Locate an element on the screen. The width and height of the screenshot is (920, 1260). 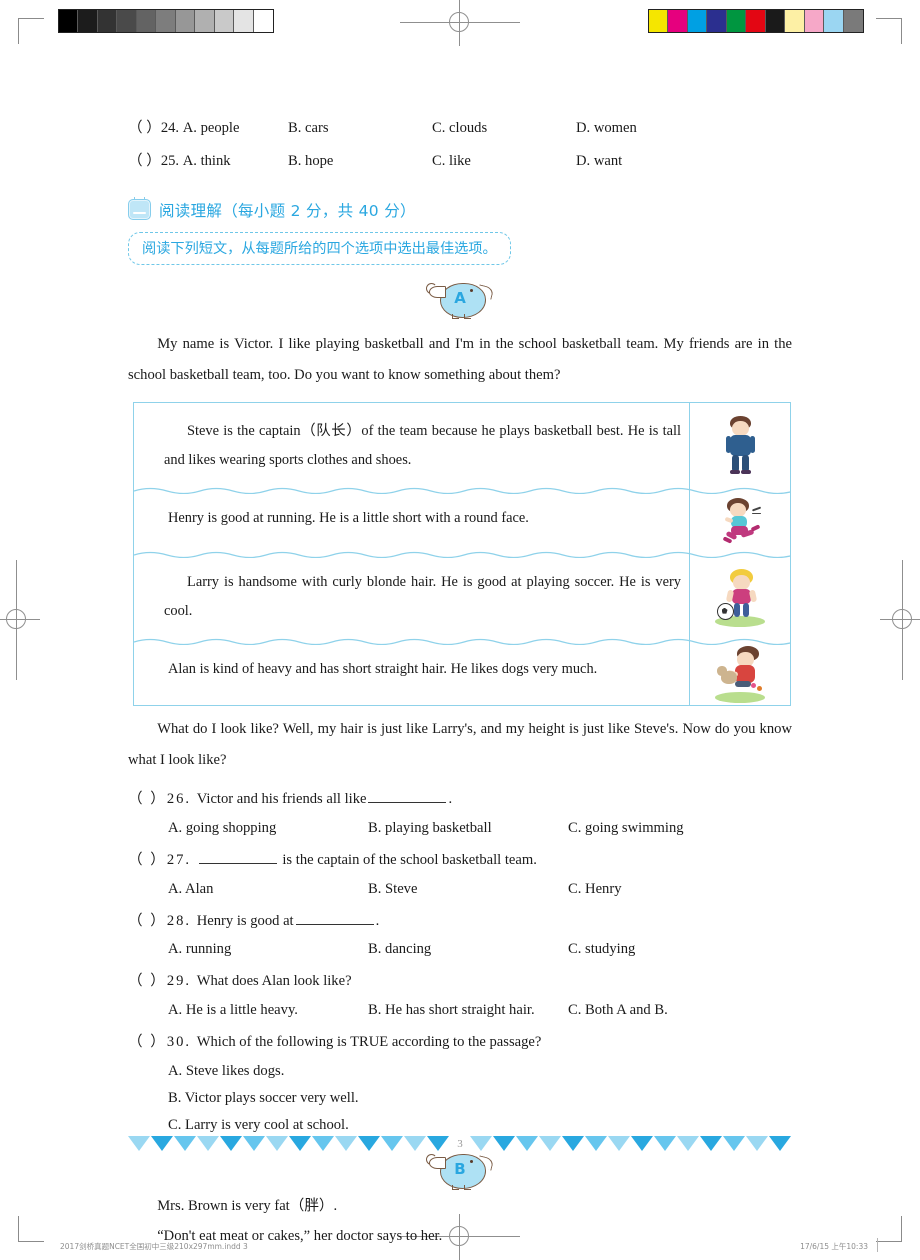
section-title: 阅读理解（每小题 2 分，共 40 分） is located at coordinates (287, 210).